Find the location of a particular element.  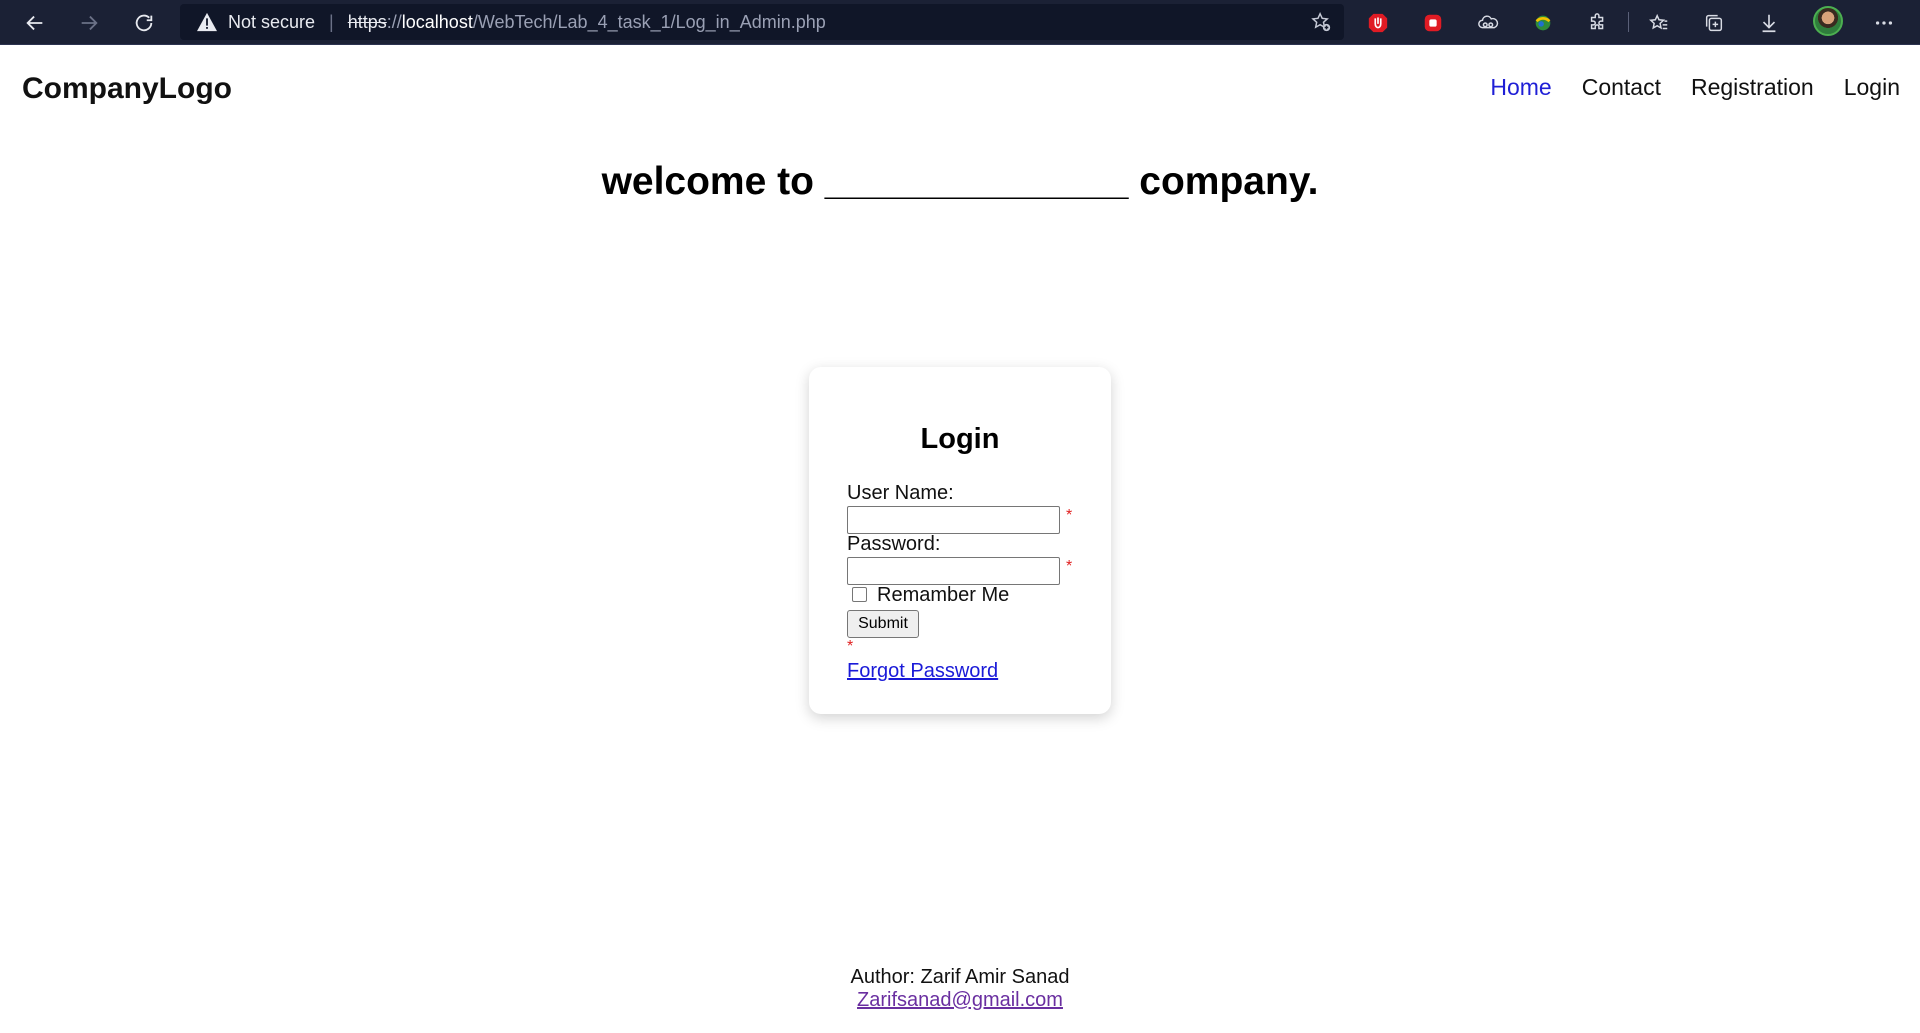

password-field is located at coordinates (953, 571).